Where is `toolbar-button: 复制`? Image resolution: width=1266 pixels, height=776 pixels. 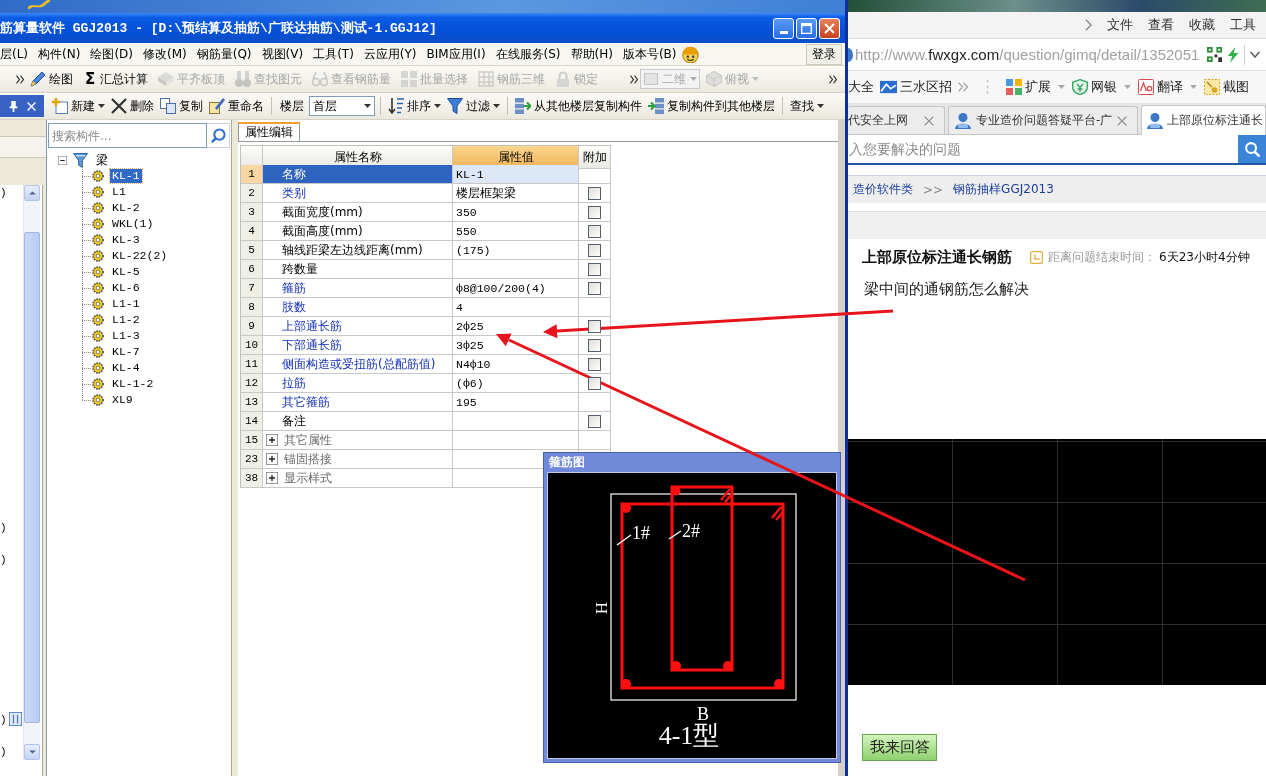
toolbar-button: 复制 is located at coordinates (181, 106).